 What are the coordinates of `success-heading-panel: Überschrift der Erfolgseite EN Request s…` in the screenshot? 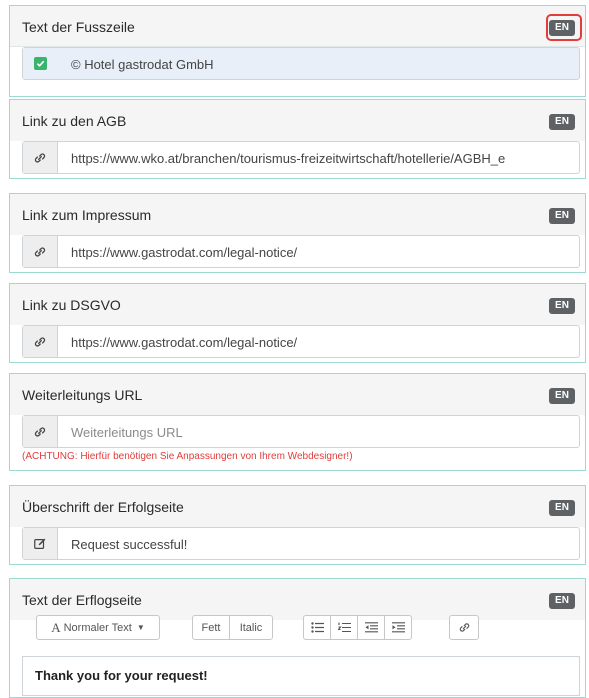 It's located at (297, 525).